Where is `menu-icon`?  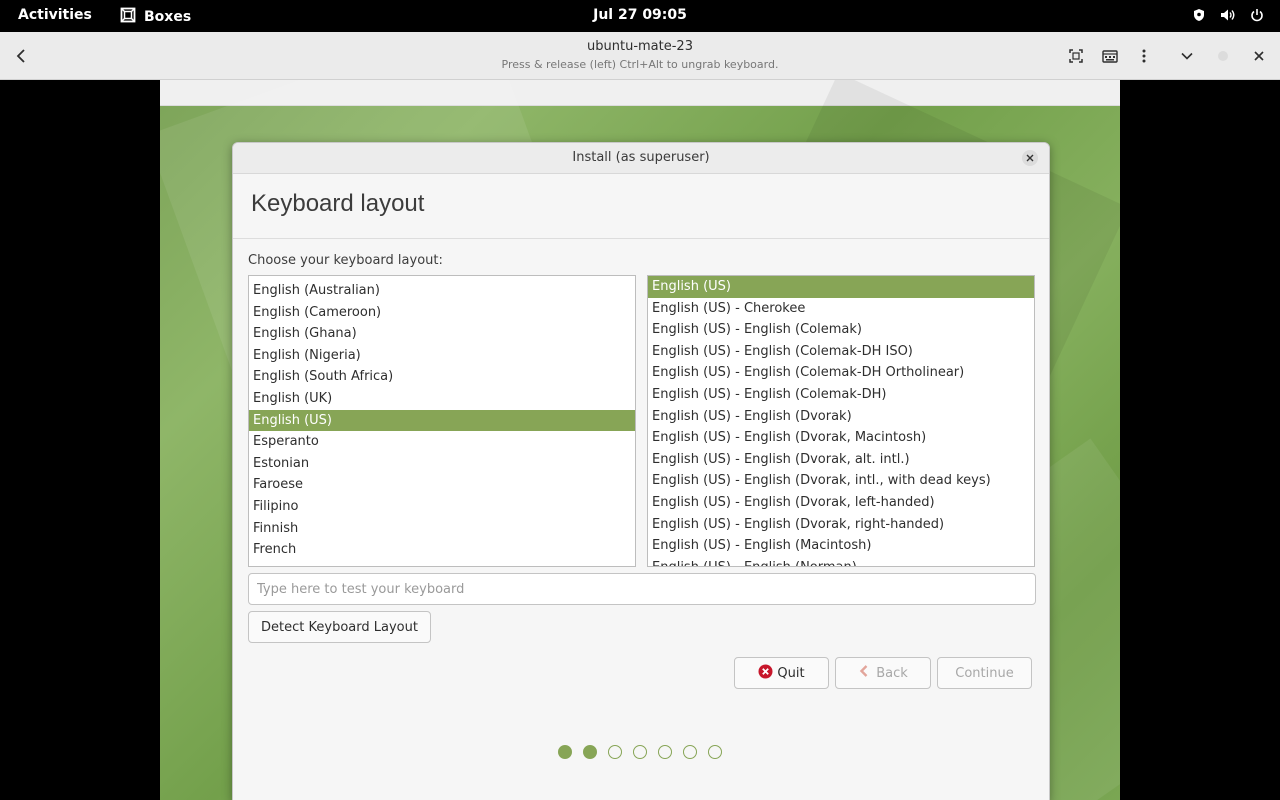
menu-icon is located at coordinates (1144, 56).